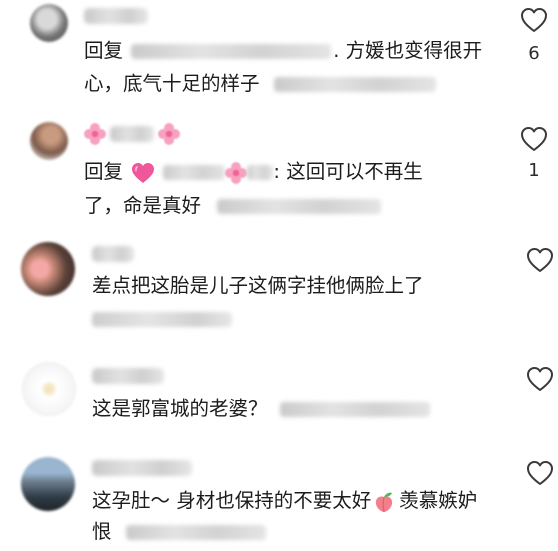 The height and width of the screenshot is (551, 558). I want to click on comment-text: 差点把这胎是儿子这俩字挂他俩脸上了, so click(258, 285).